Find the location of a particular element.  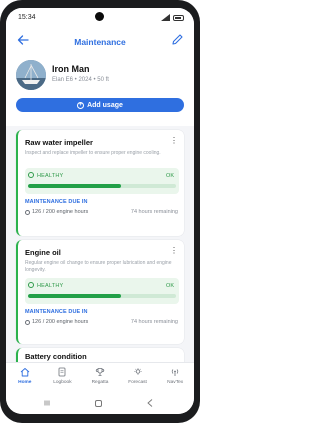

status-icons is located at coordinates (172, 17).